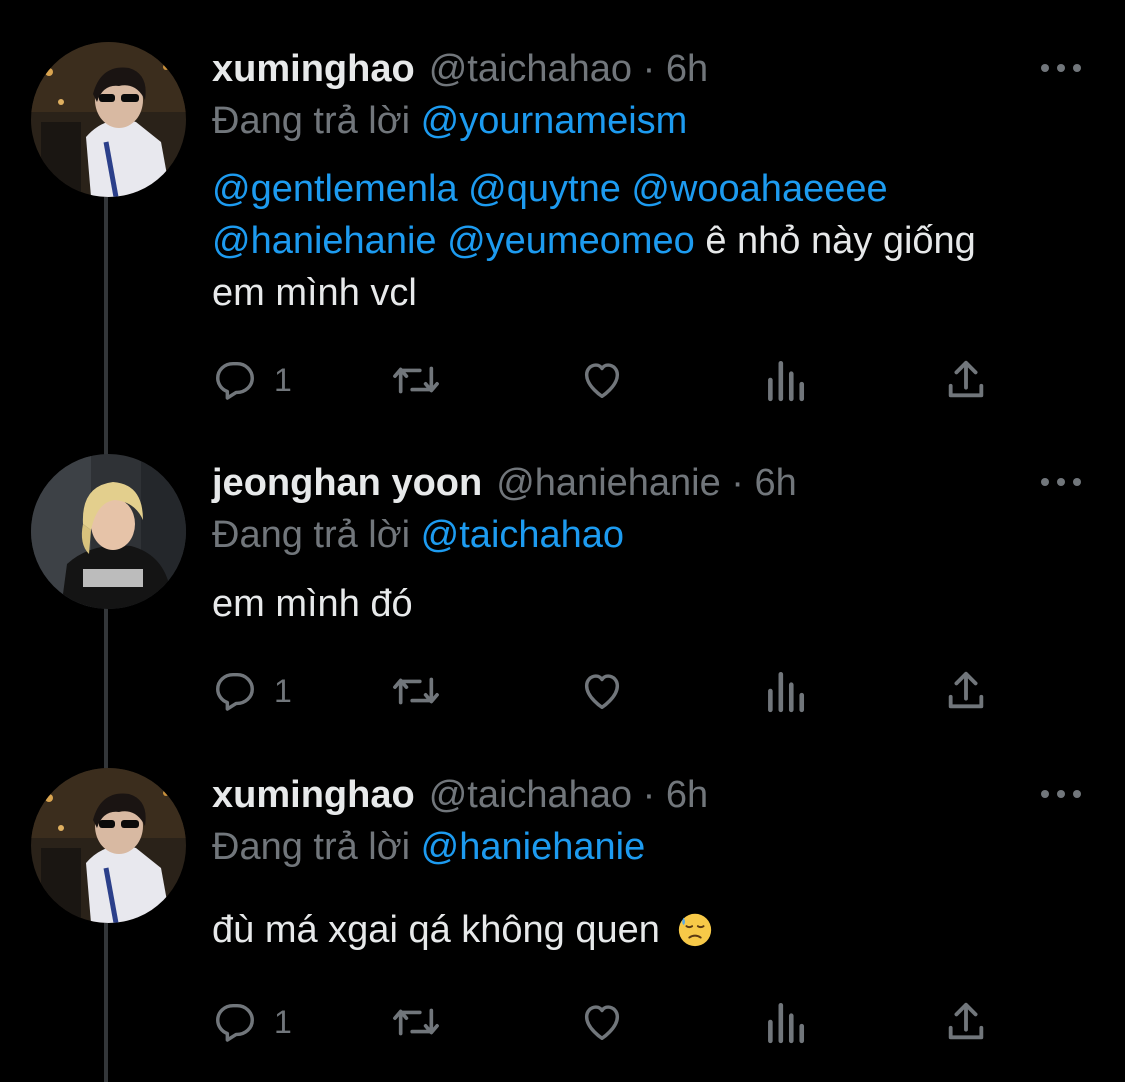 The width and height of the screenshot is (1125, 1082). What do you see at coordinates (533, 847) in the screenshot?
I see `replying-to-mention: @haniehanie` at bounding box center [533, 847].